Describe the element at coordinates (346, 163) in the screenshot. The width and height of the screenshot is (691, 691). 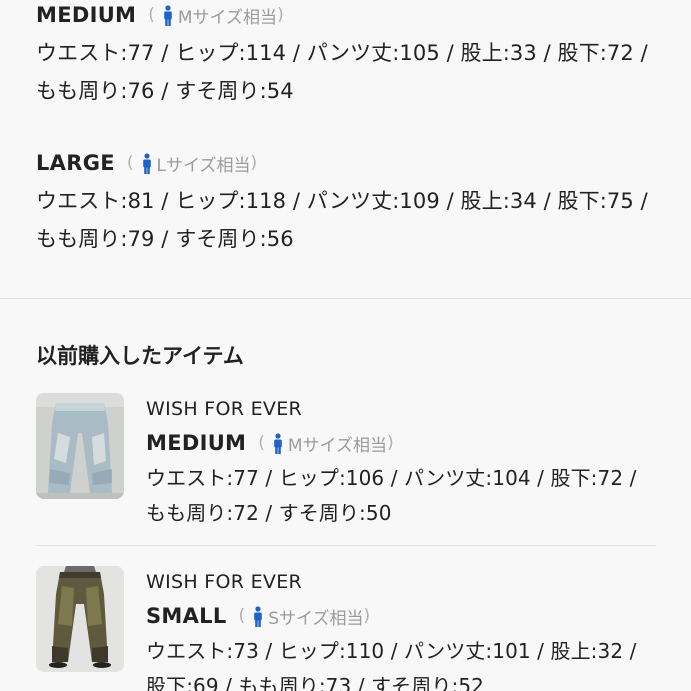
I see `size-header: LARGE ( Lサイズ相当 )` at that location.